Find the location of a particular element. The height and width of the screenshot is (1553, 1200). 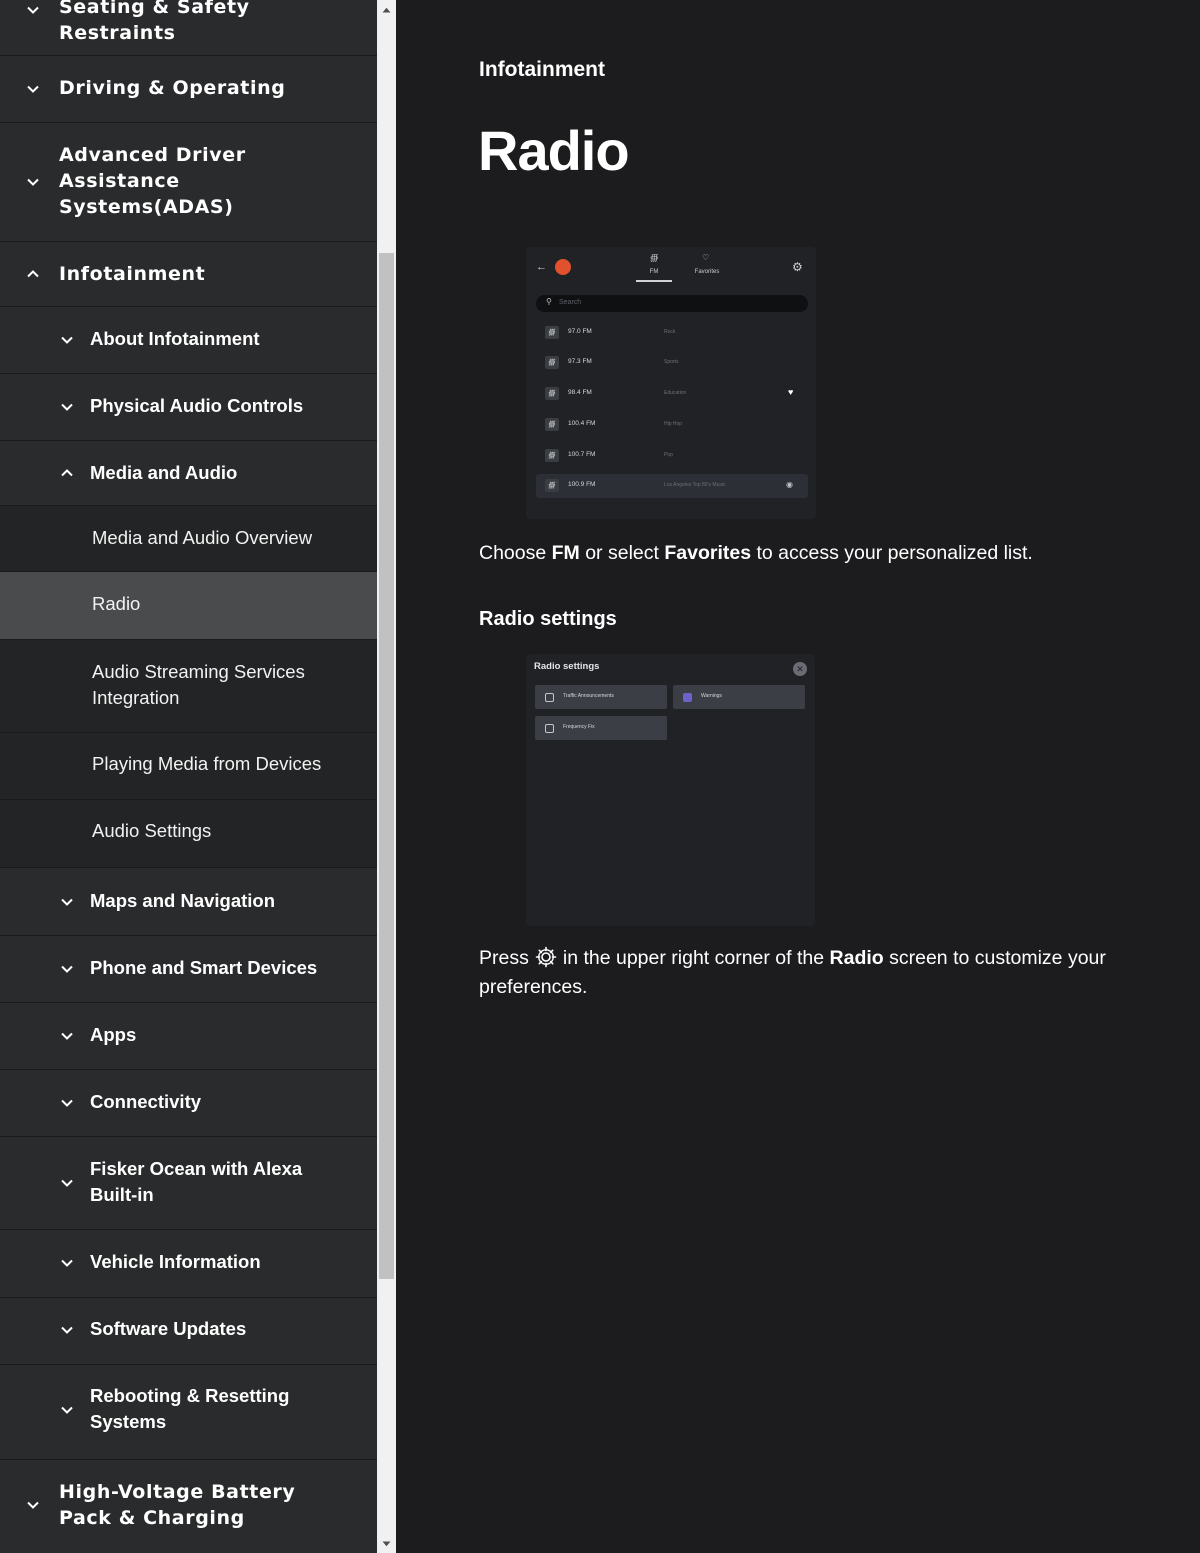

station-frequency: 97.3 FM is located at coordinates (580, 361).